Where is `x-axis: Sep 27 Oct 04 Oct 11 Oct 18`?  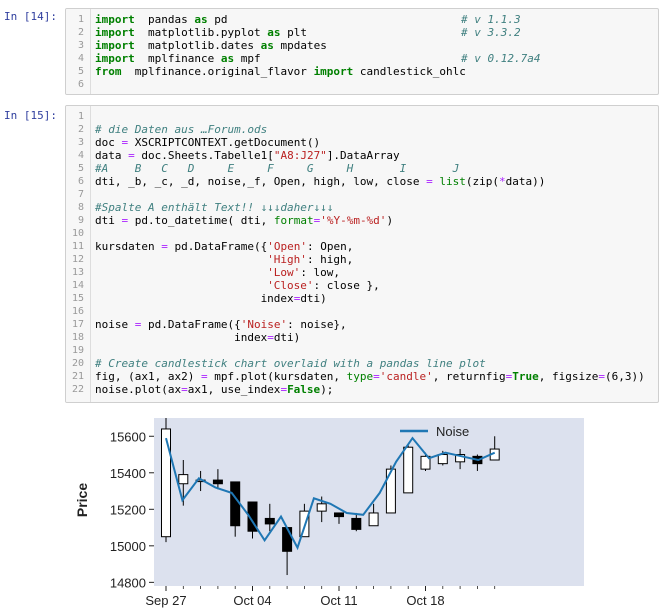 x-axis: Sep 27 Oct 04 Oct 11 Oct 18 is located at coordinates (320, 597).